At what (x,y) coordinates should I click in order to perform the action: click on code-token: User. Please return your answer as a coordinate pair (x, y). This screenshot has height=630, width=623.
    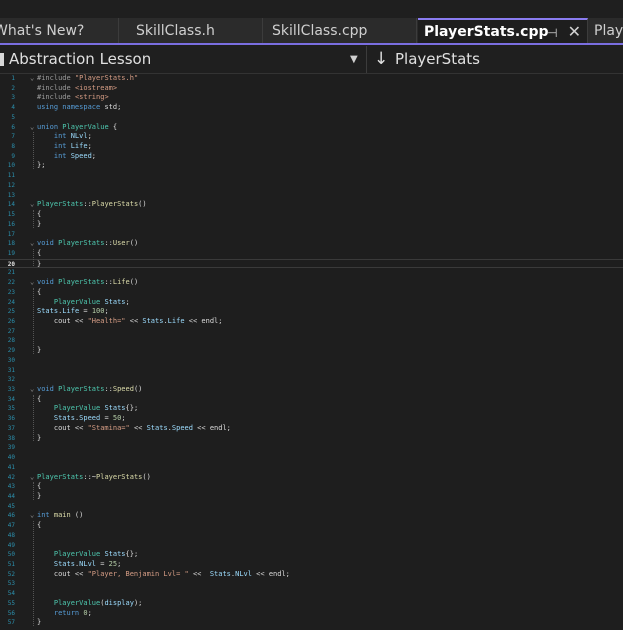
    Looking at the image, I should click on (121, 243).